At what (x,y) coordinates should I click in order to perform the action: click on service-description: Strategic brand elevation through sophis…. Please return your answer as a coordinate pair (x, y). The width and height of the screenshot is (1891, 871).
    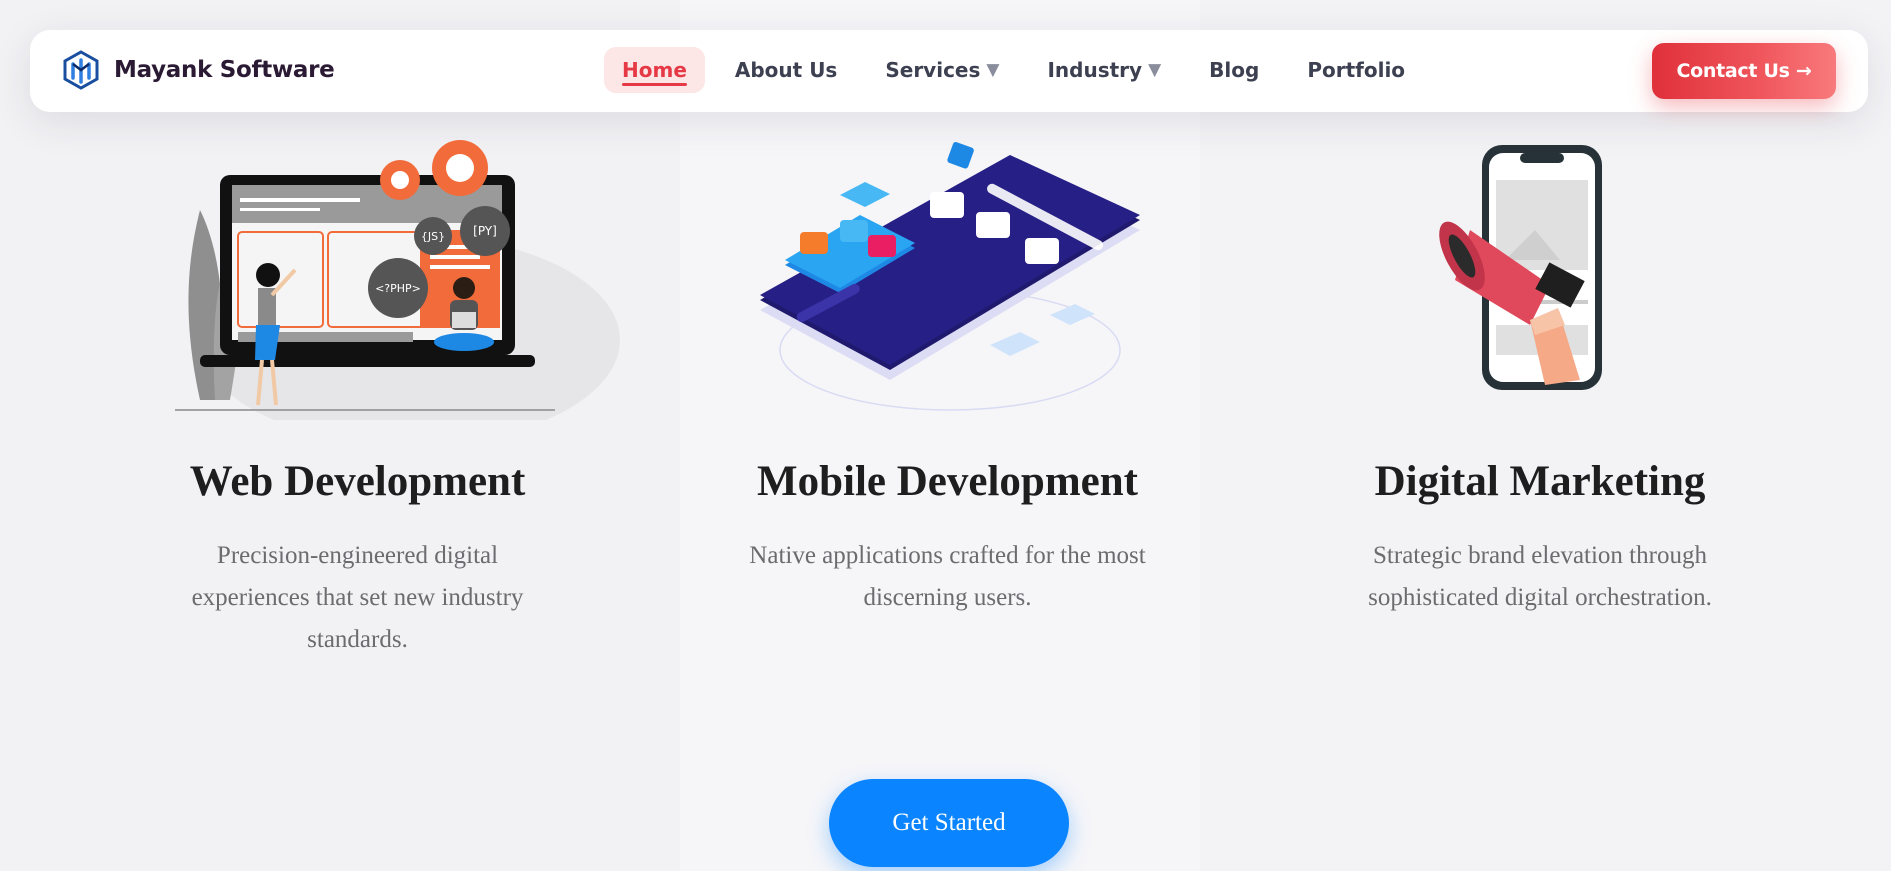
    Looking at the image, I should click on (1540, 576).